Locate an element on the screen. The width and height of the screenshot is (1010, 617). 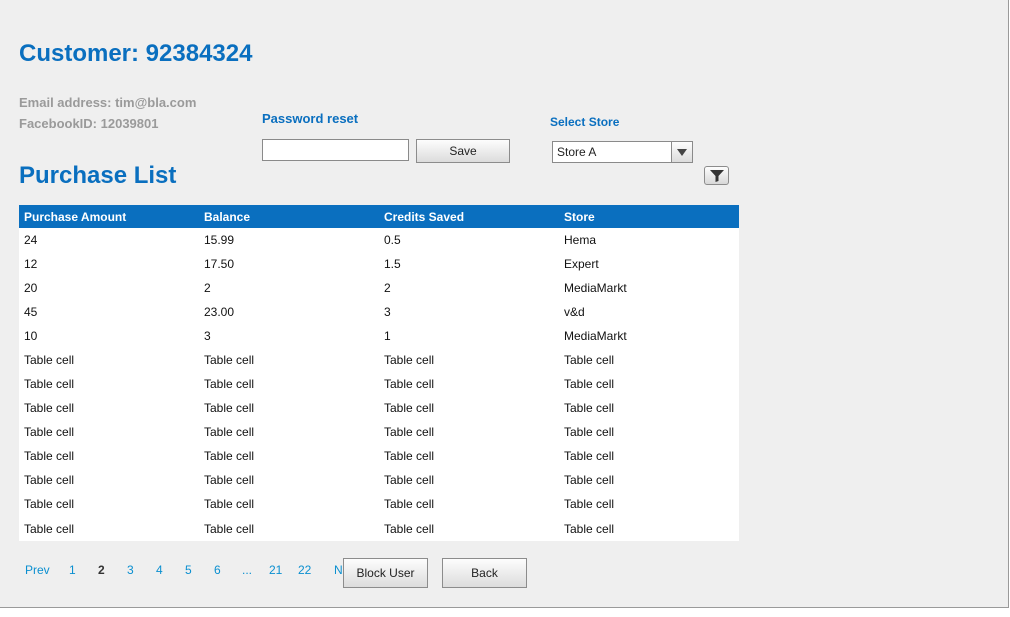
email-address-text: Email address: tim@bla.com is located at coordinates (108, 102).